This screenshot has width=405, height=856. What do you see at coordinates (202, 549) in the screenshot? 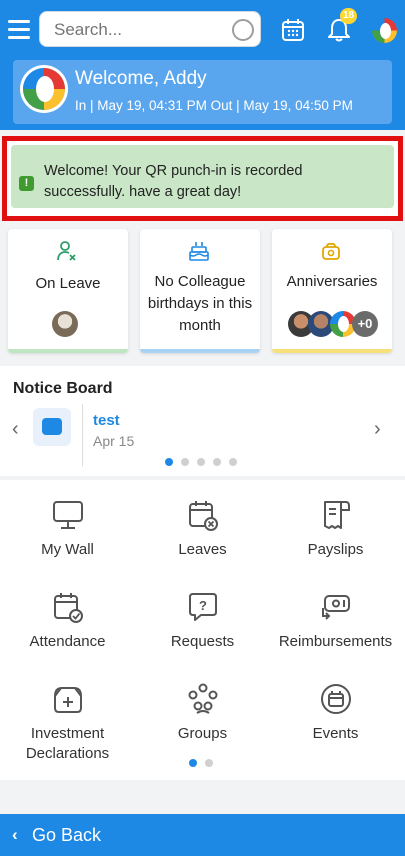
I see `module-label: Leaves` at bounding box center [202, 549].